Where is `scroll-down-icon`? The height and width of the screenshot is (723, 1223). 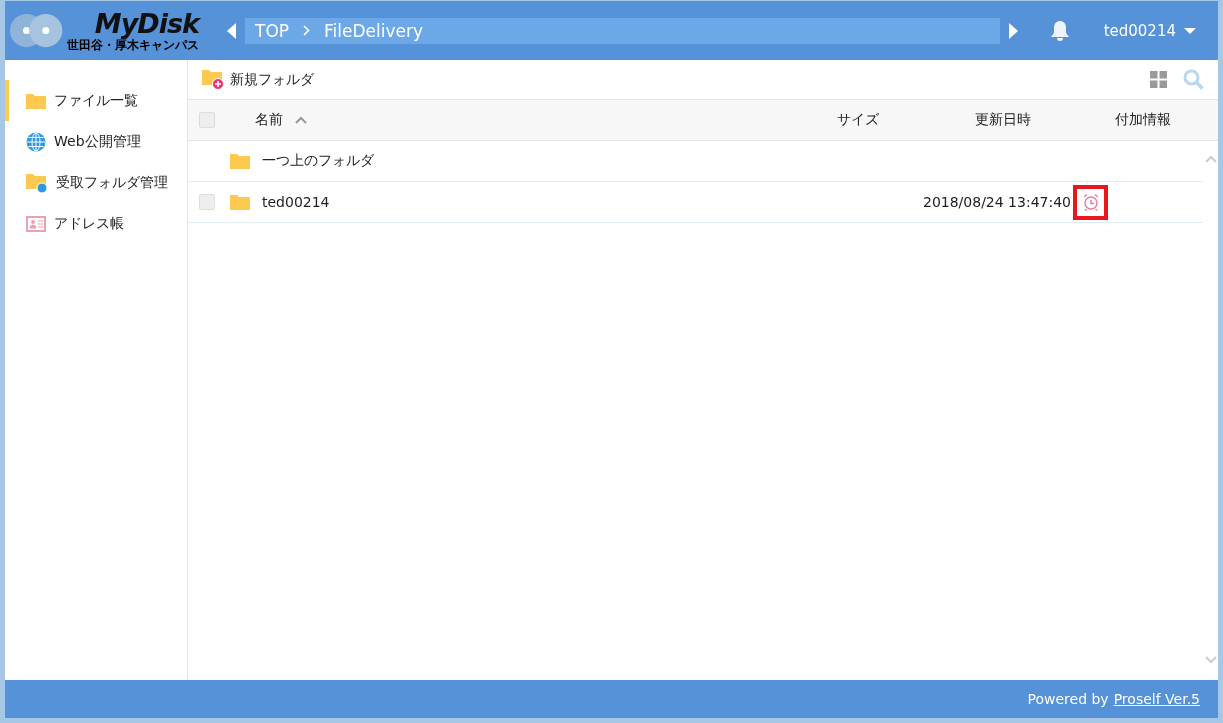
scroll-down-icon is located at coordinates (1210, 660).